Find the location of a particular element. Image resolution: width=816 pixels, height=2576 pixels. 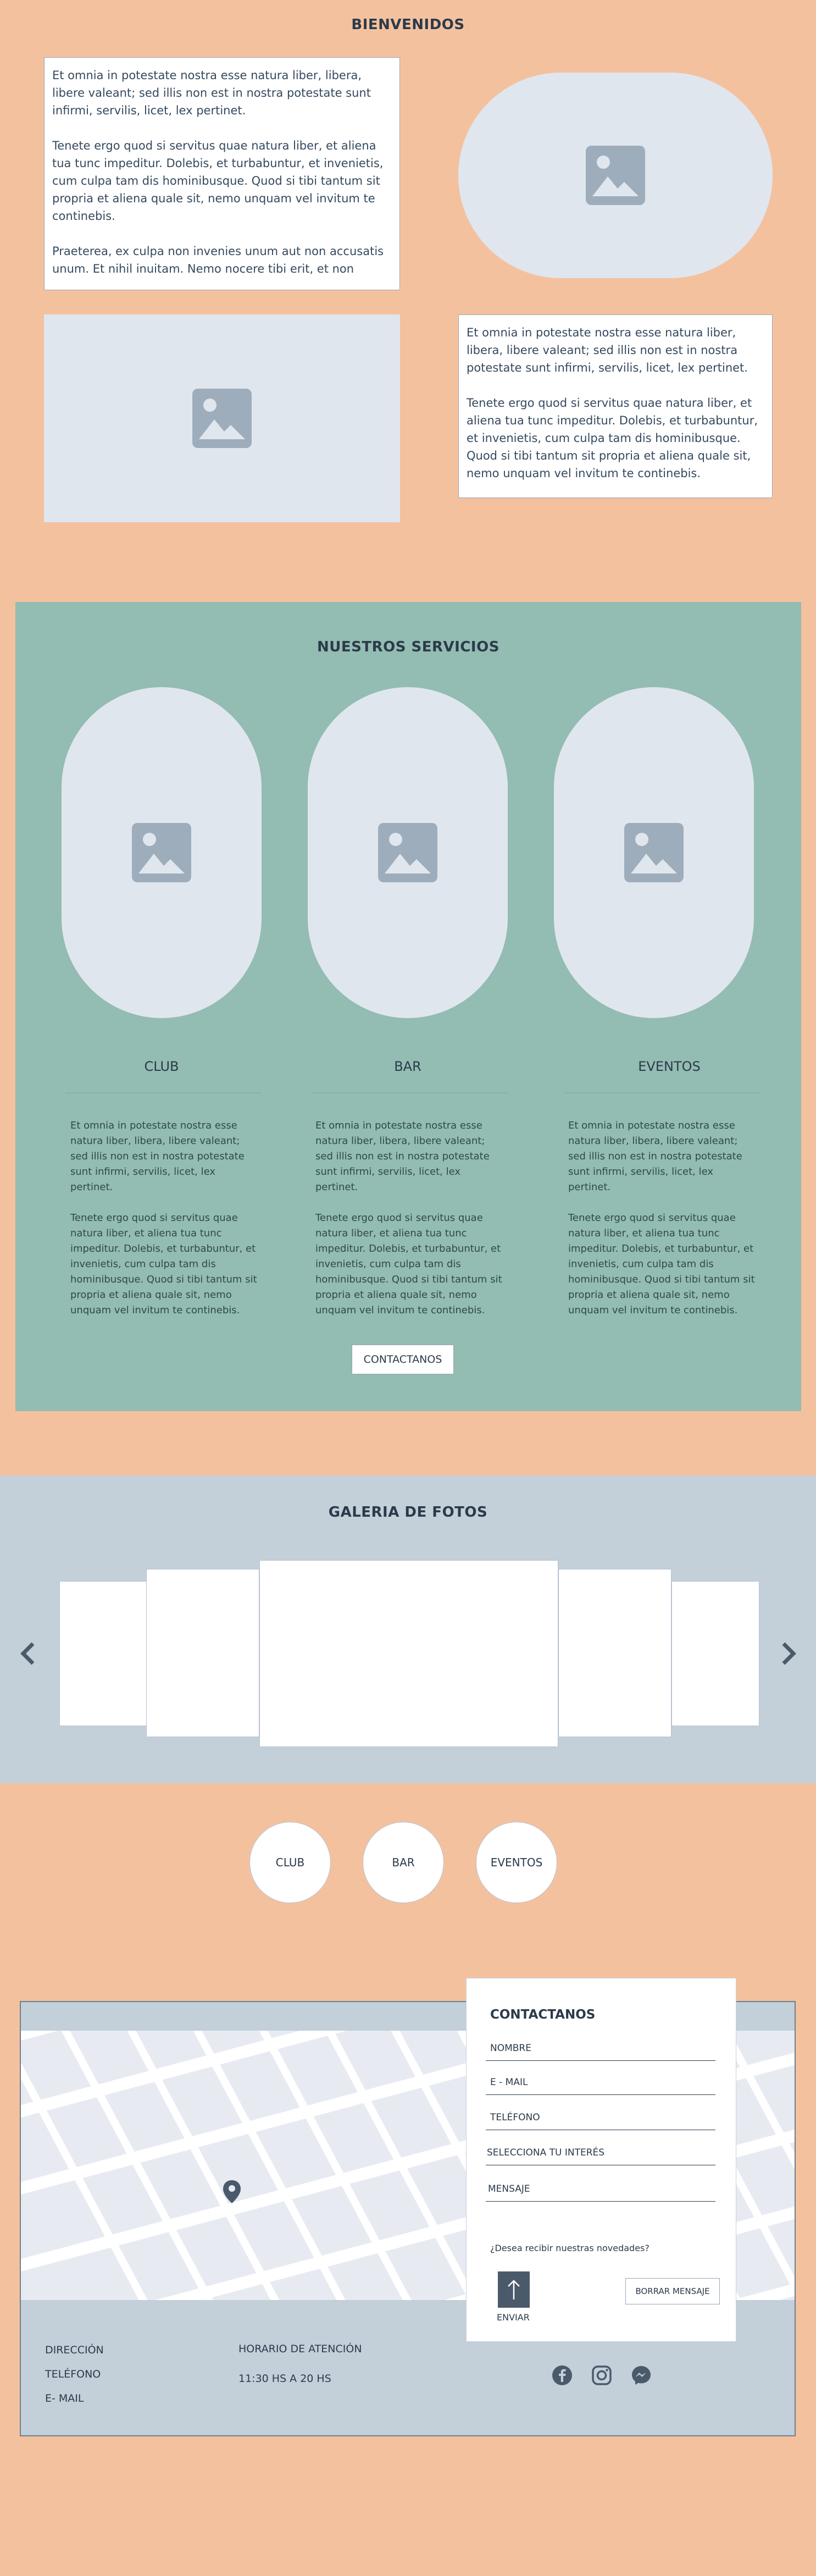

message-field: MENSAJE is located at coordinates (601, 2188).